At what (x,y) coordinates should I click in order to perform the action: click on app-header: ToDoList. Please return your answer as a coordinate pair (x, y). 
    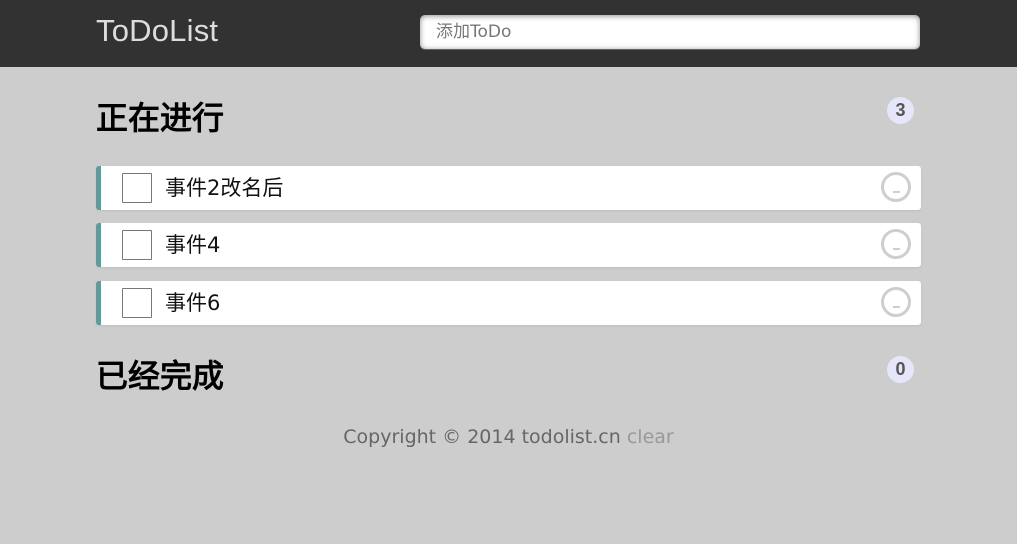
    Looking at the image, I should click on (508, 33).